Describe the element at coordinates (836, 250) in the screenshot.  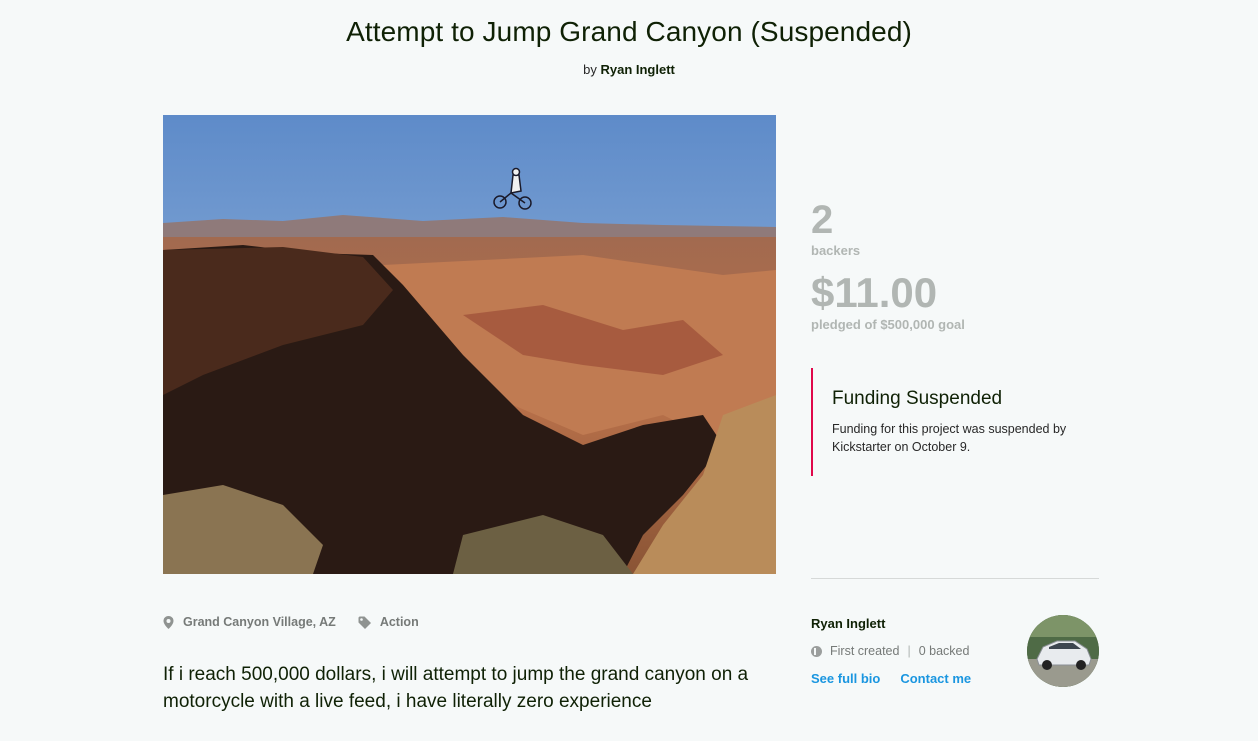
I see `backers-label: backers` at that location.